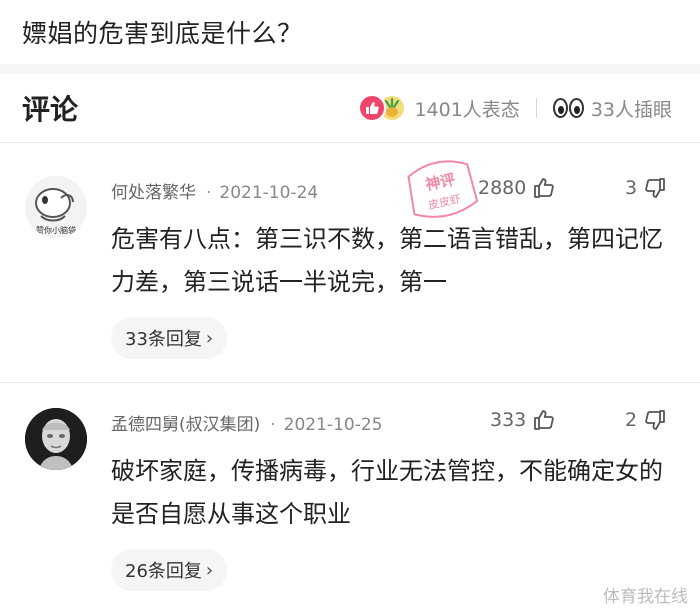 This screenshot has width=700, height=613. I want to click on sculpture-avatar-icon, so click(56, 439).